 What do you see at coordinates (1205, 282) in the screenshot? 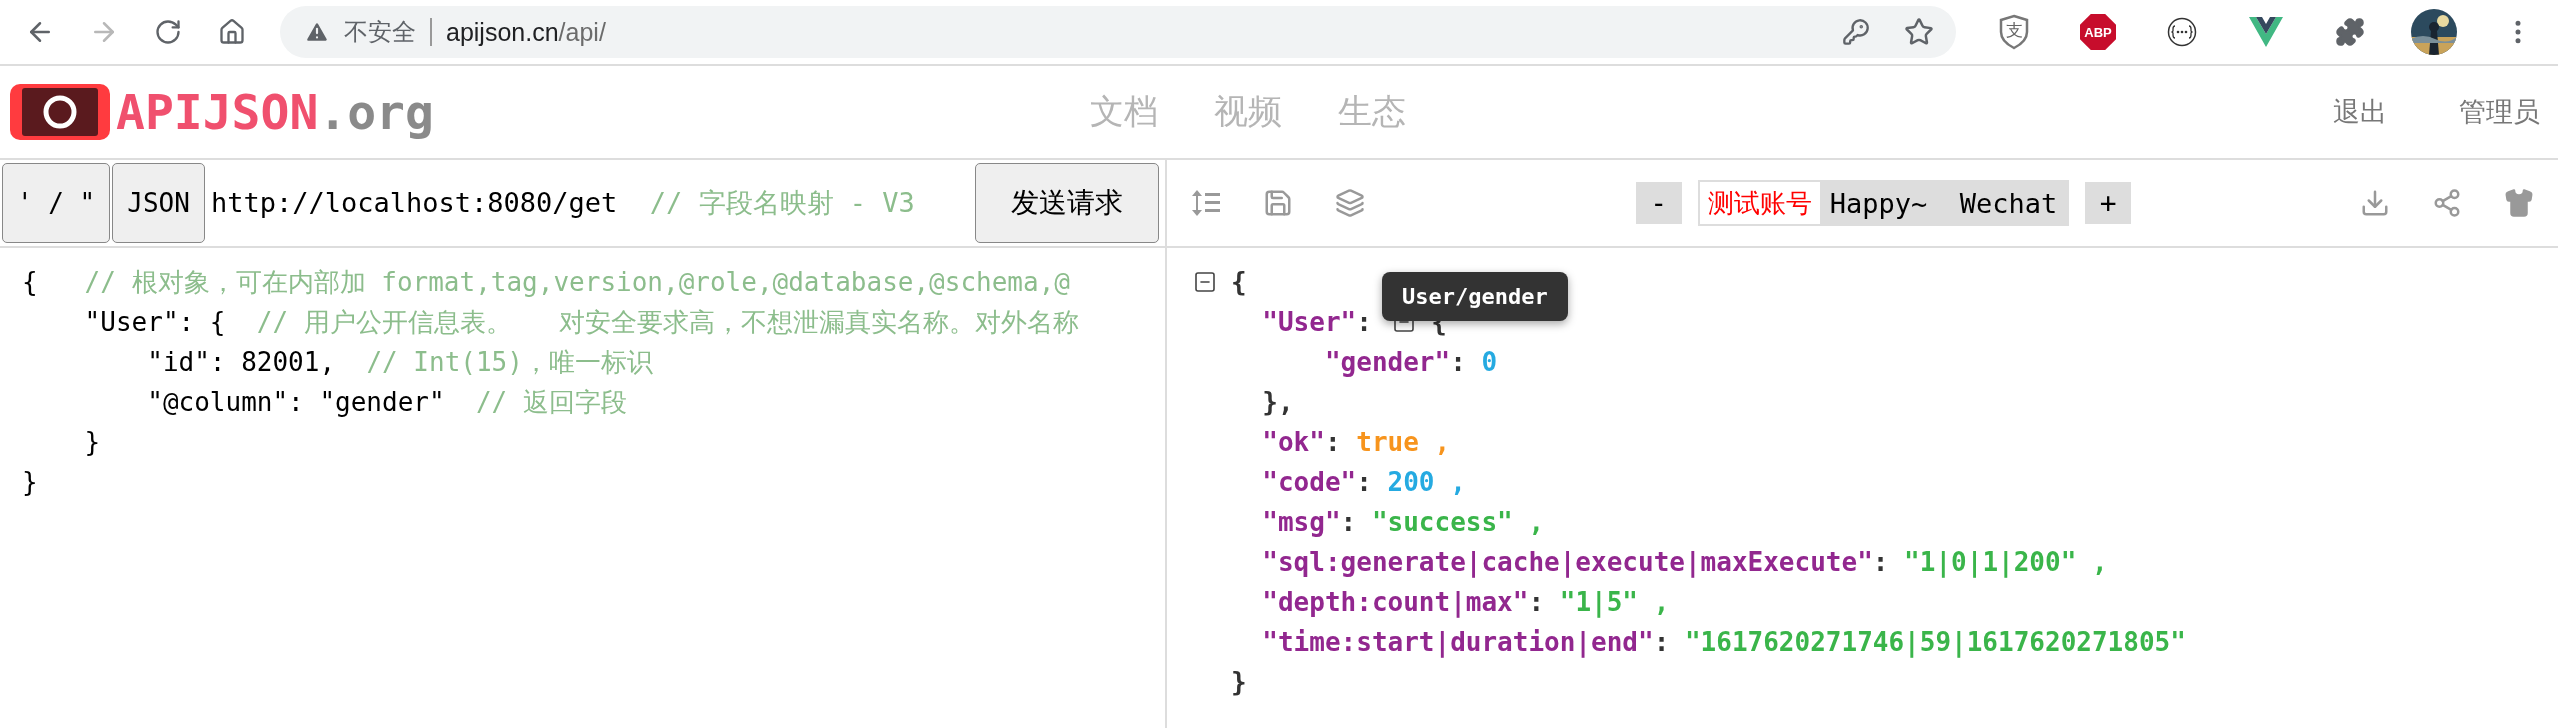
I see `collapse-icon` at bounding box center [1205, 282].